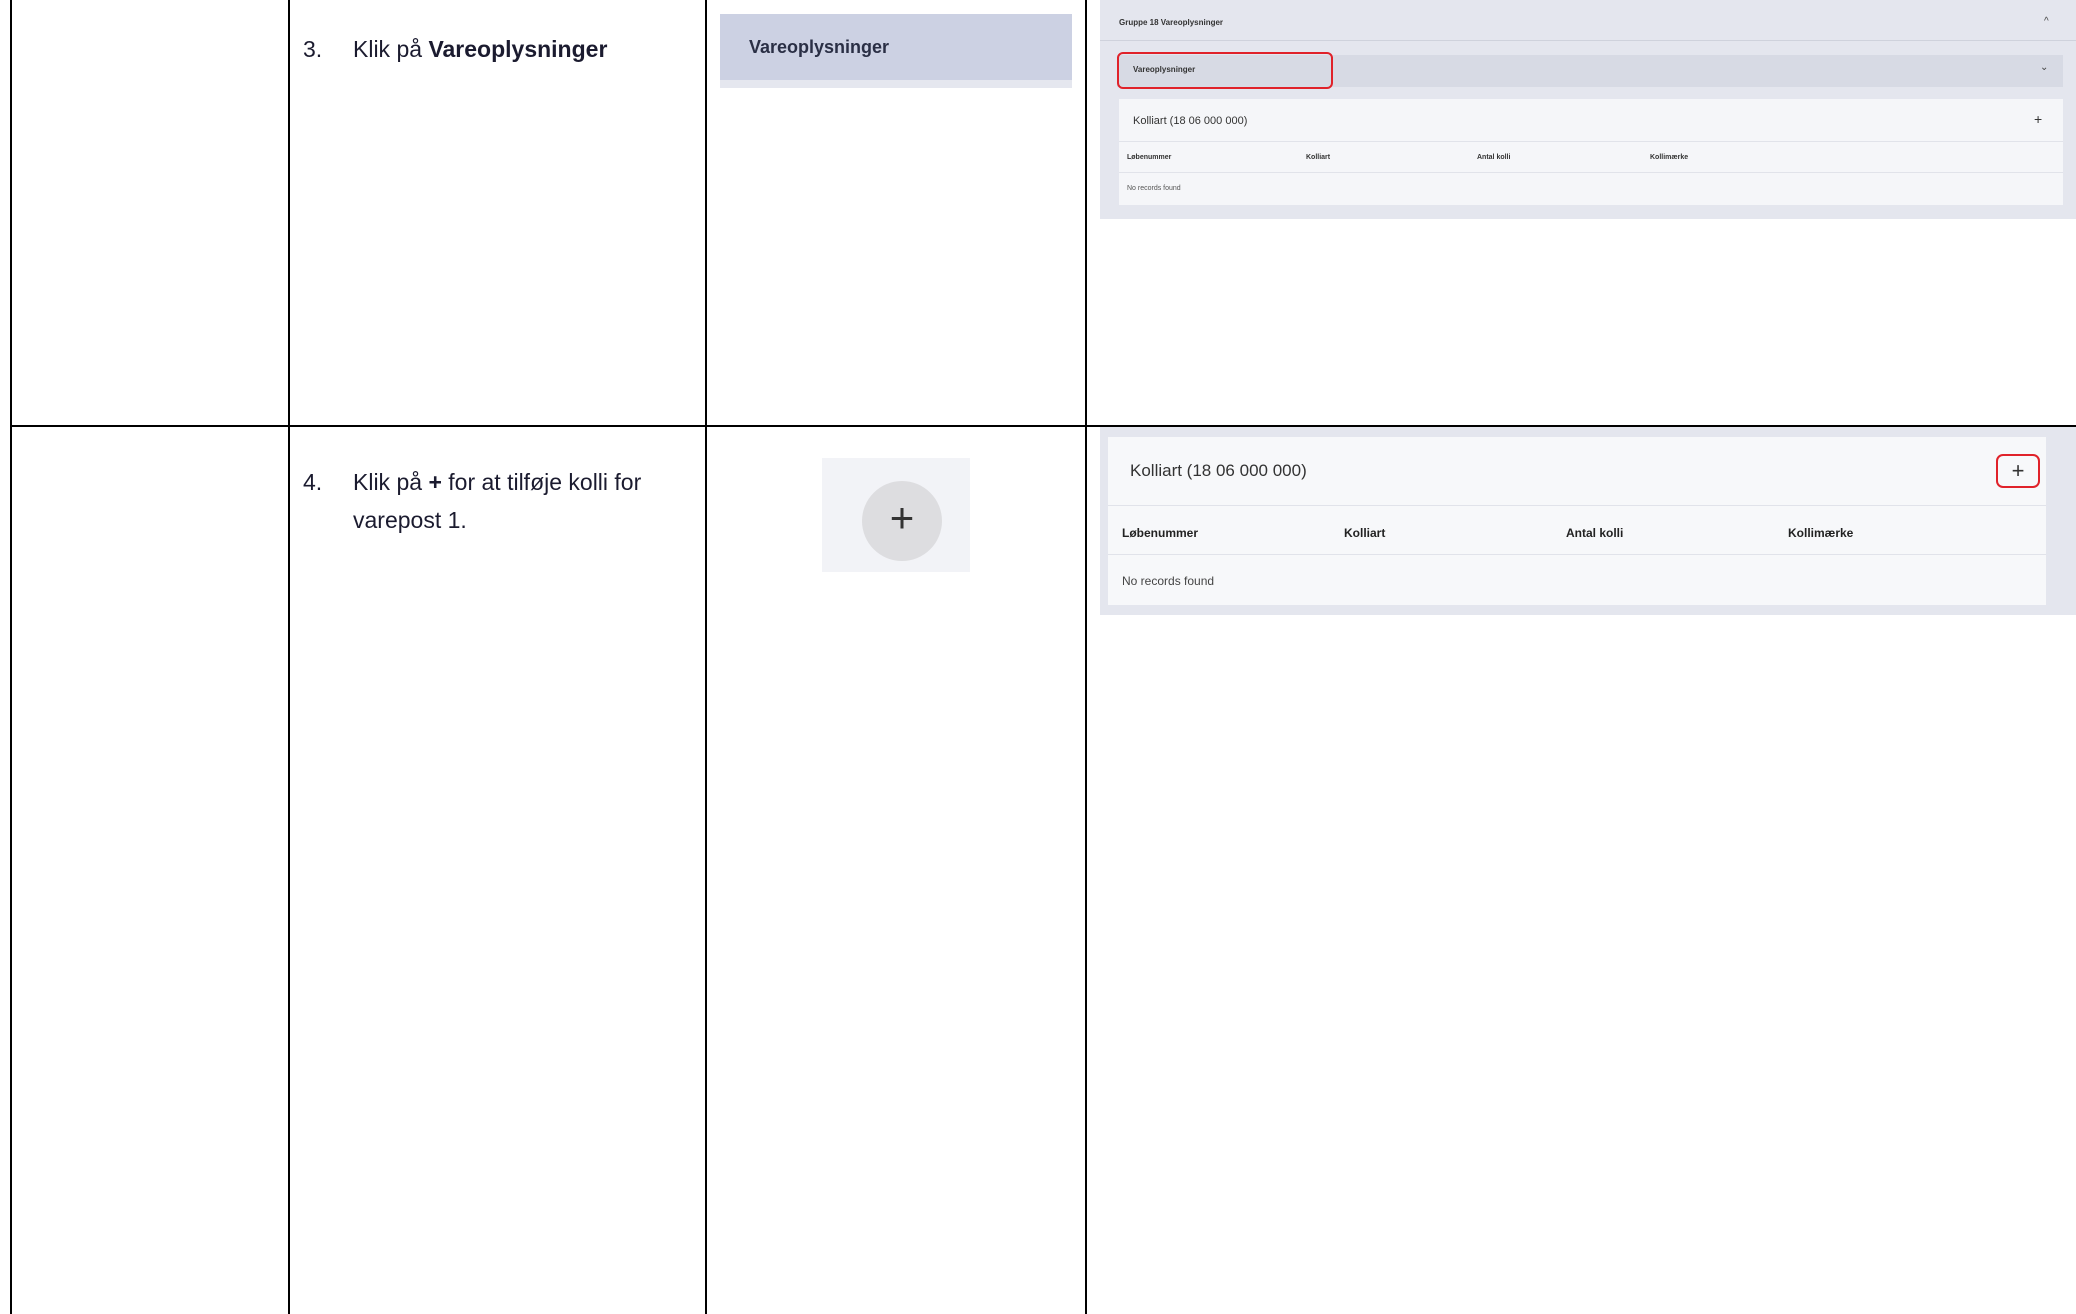 This screenshot has width=2076, height=1314. Describe the element at coordinates (819, 47) in the screenshot. I see `vareoplysninger-button-label: Vareoplysninger` at that location.